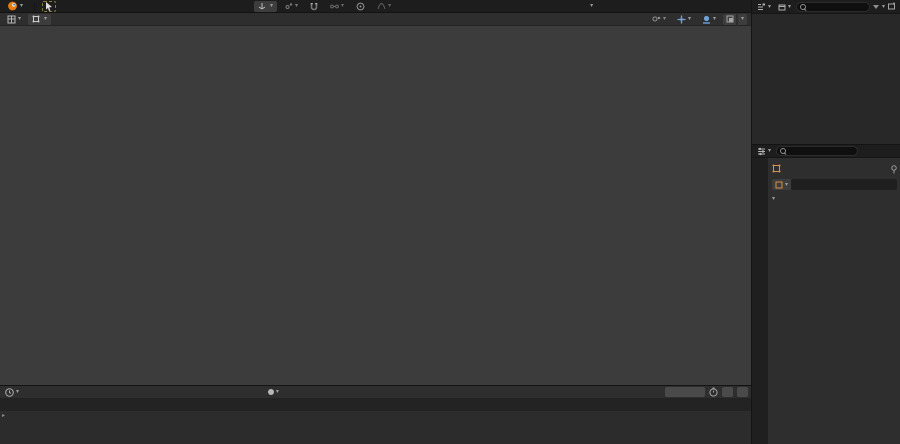 This screenshot has width=900, height=444. I want to click on proportional-falloff-dropdown: ▾, so click(384, 6).